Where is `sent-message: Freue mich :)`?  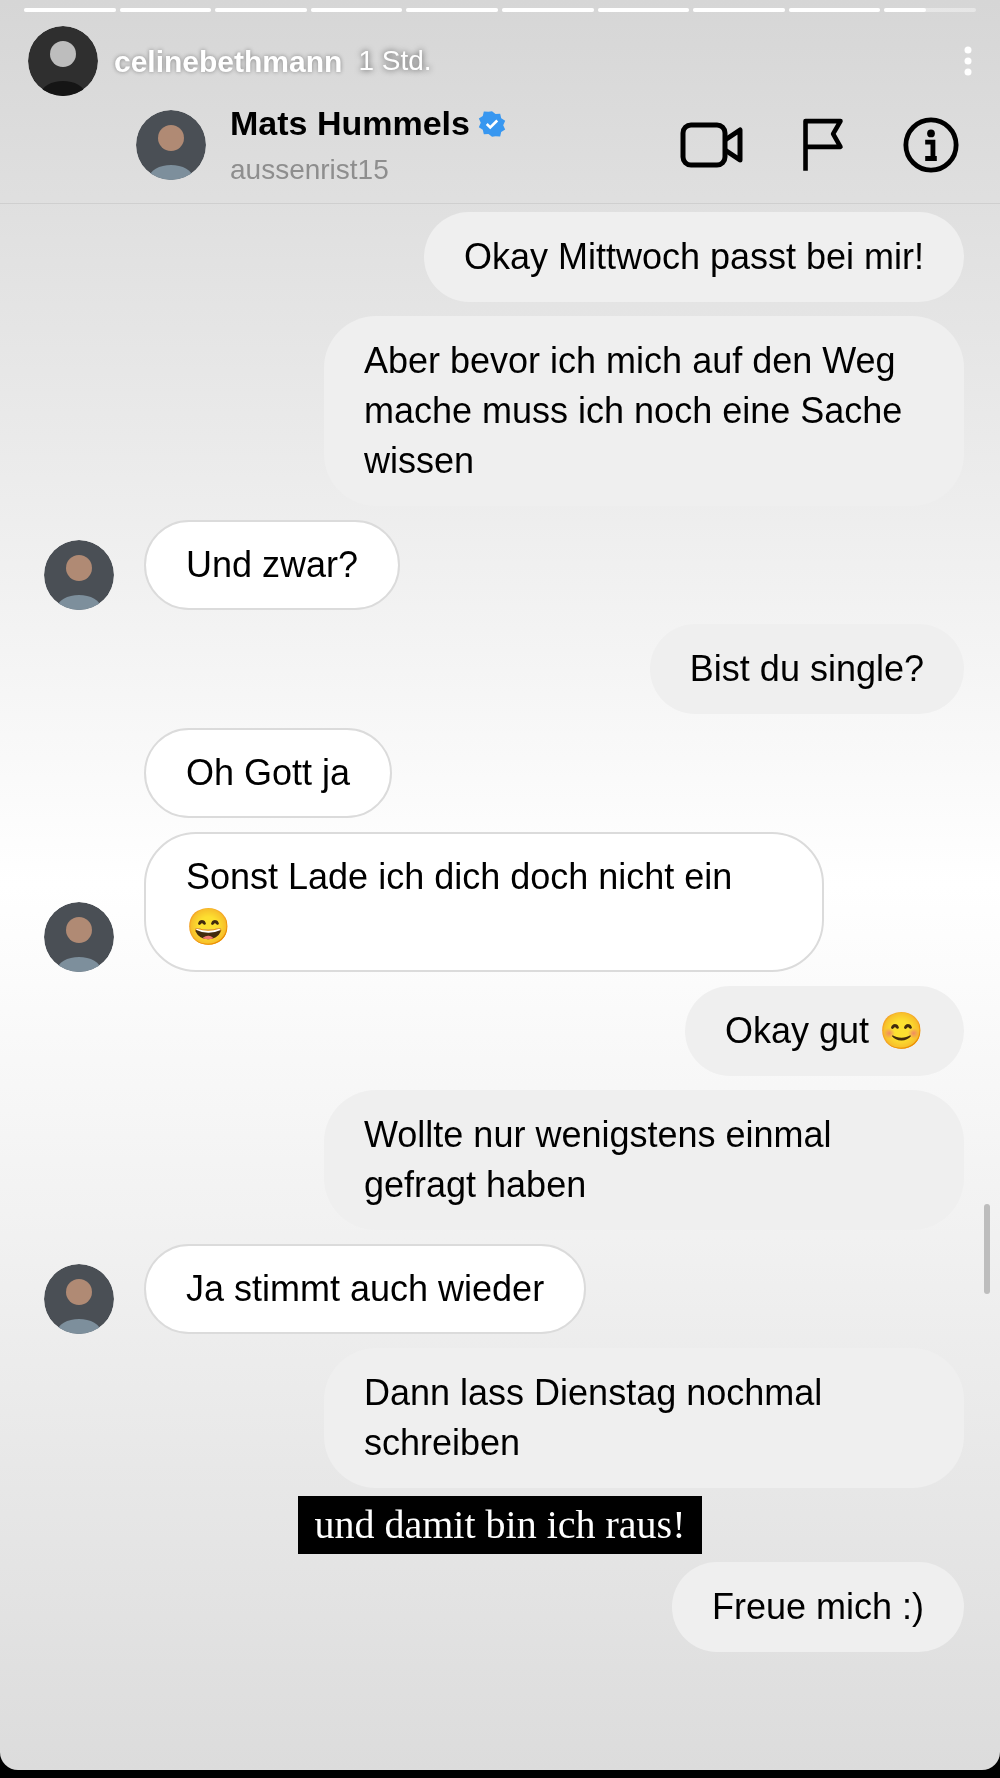 sent-message: Freue mich :) is located at coordinates (817, 1607).